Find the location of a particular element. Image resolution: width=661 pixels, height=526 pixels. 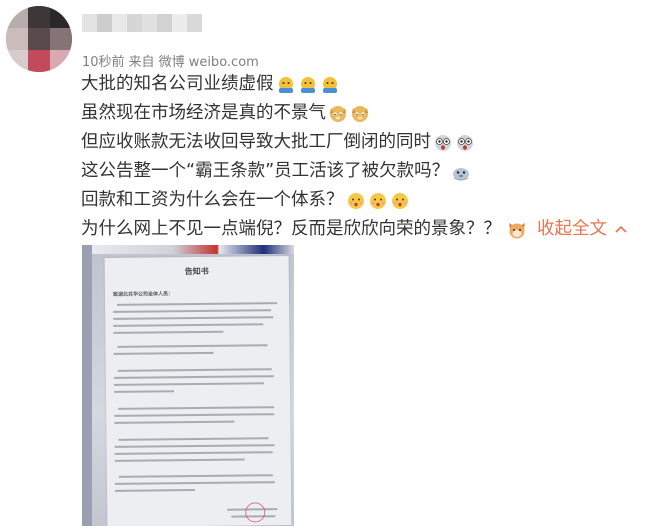

post-line-5-text: 回款和工资为什么会在一个体系？ is located at coordinates (212, 200).